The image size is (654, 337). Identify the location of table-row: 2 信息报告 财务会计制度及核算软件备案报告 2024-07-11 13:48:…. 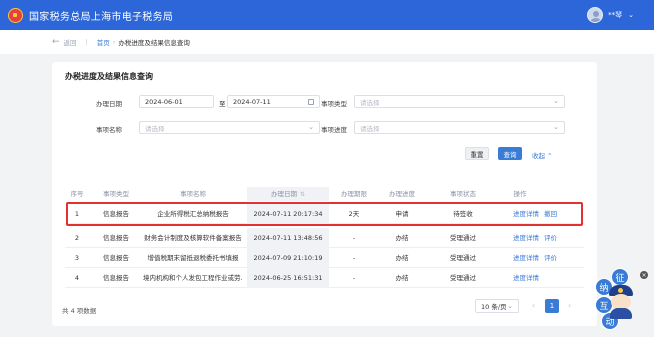
(324, 238).